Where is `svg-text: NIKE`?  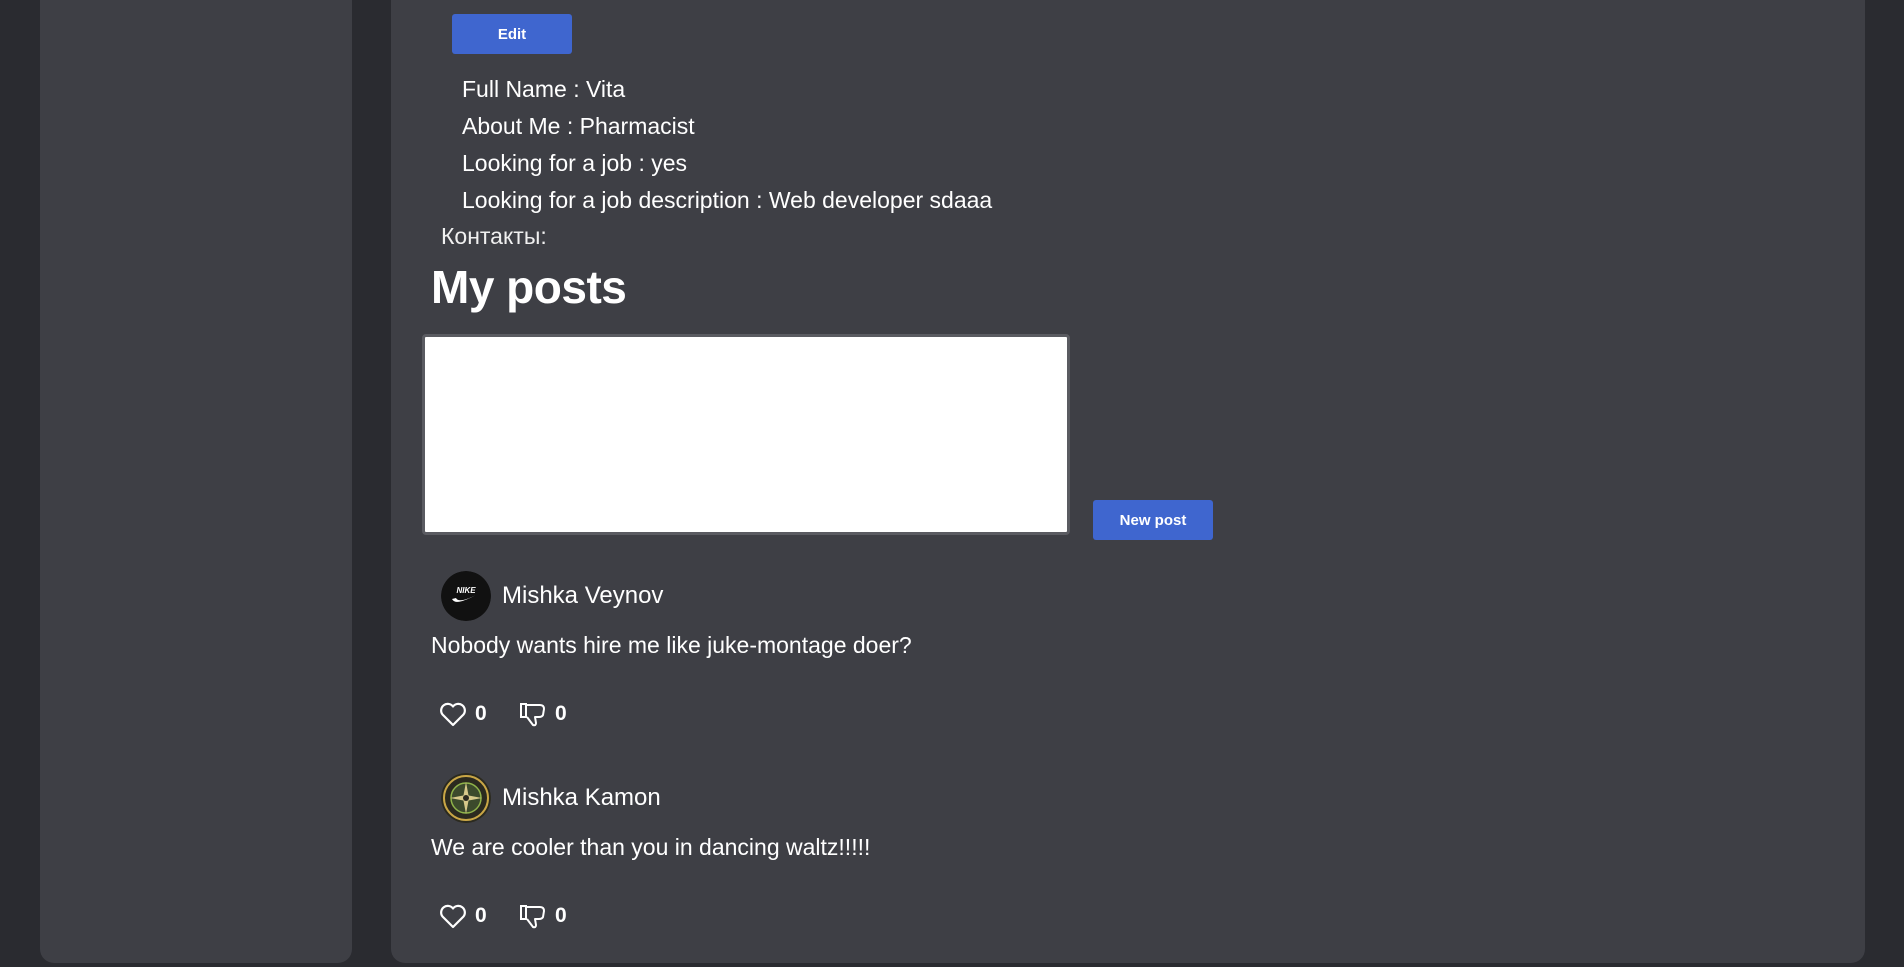 svg-text: NIKE is located at coordinates (466, 590).